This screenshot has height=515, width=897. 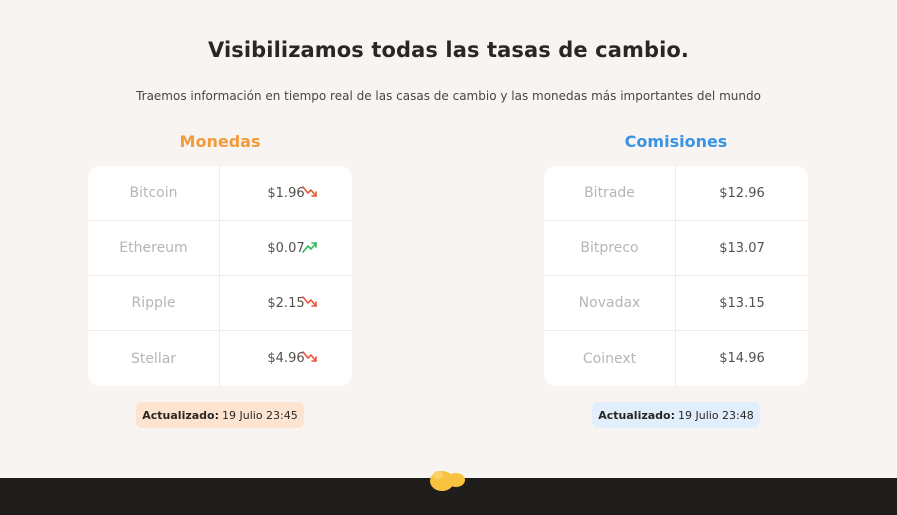 I want to click on coin-name: Bitcoin, so click(x=154, y=193).